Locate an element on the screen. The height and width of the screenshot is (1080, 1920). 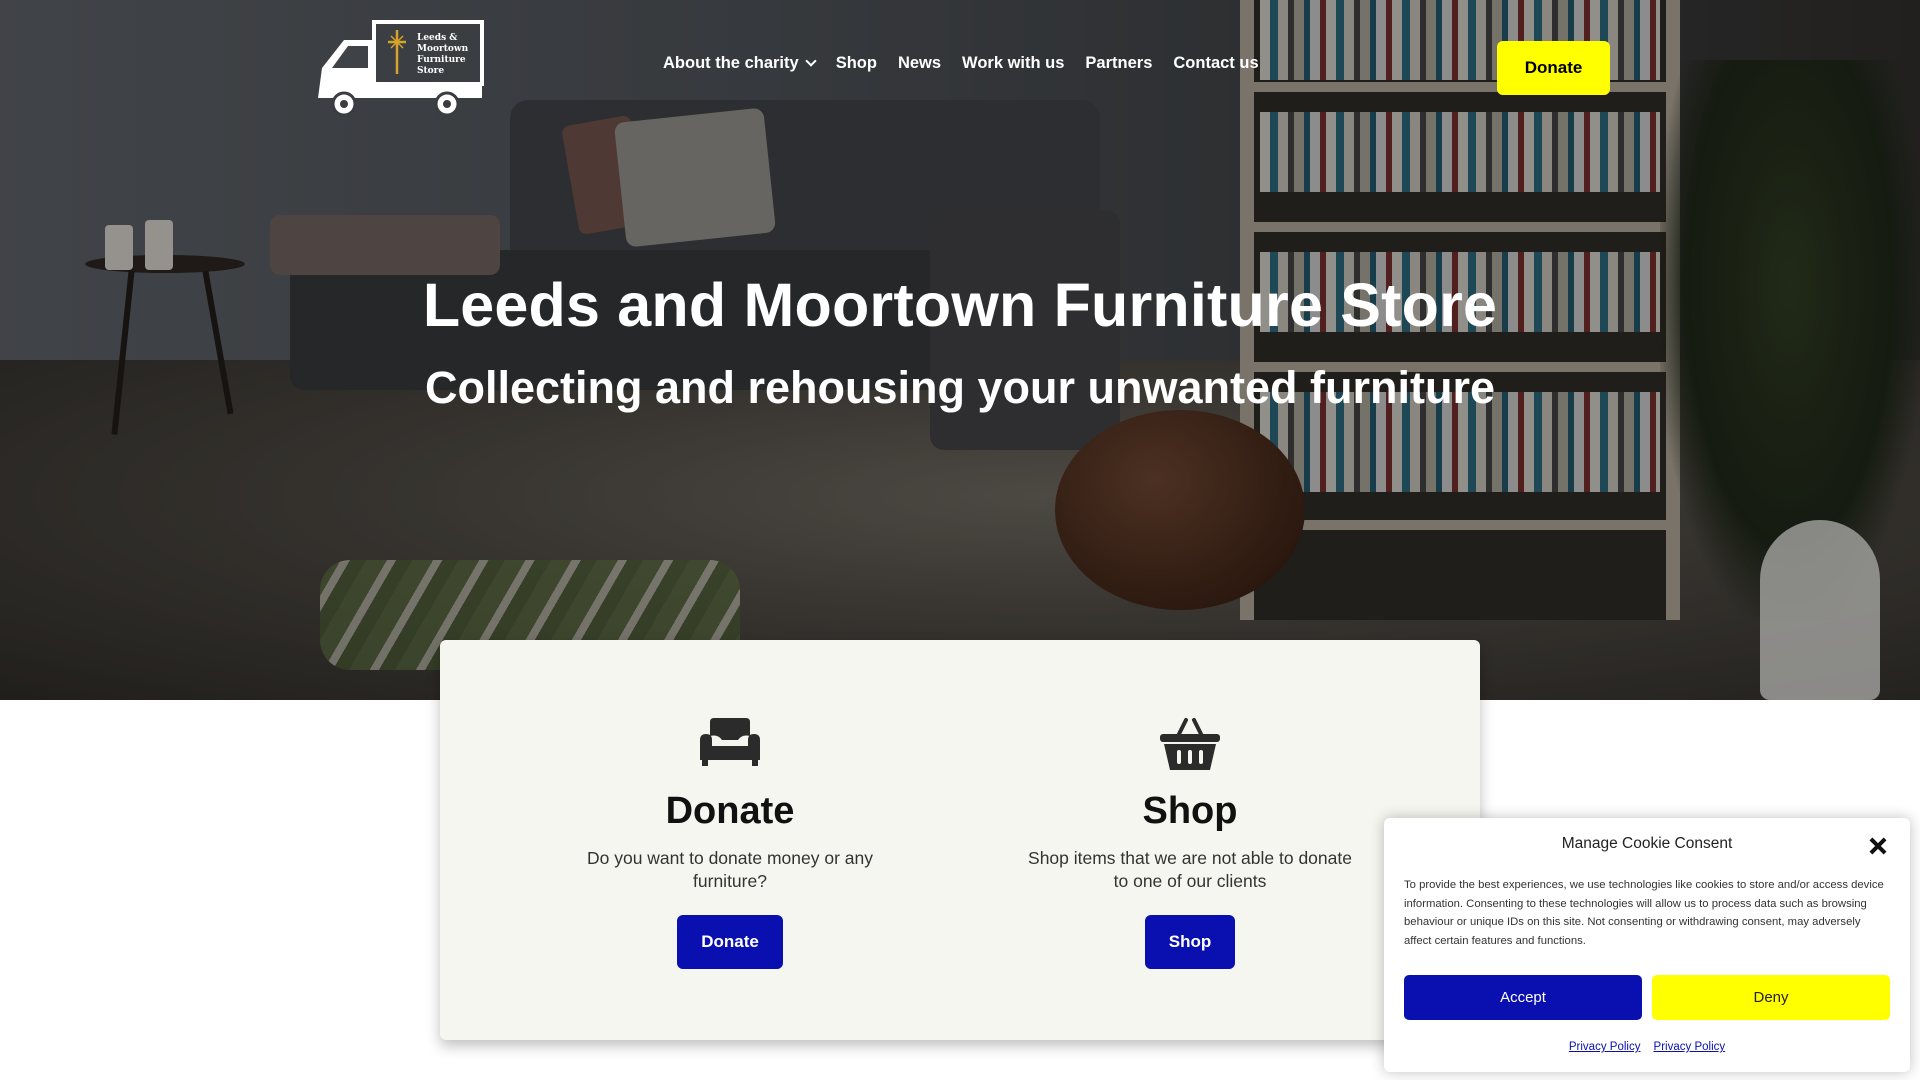
cookie-title: Manage Cookie Consent is located at coordinates (1647, 843).